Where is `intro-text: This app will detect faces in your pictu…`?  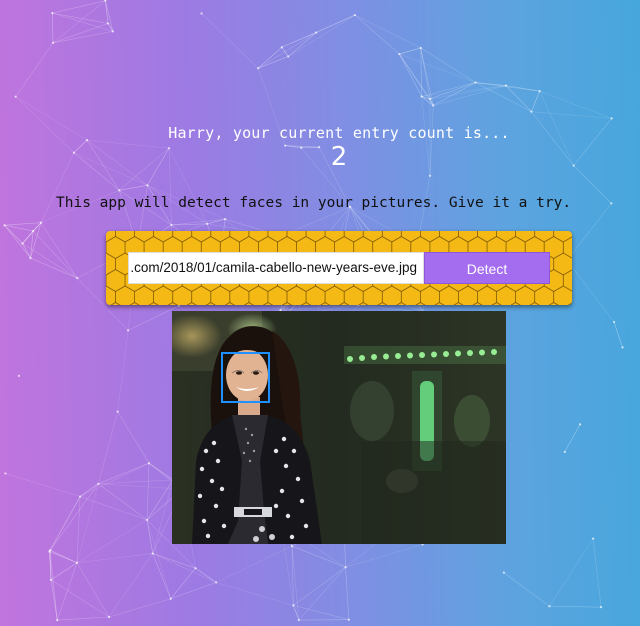 intro-text: This app will detect faces in your pictu… is located at coordinates (314, 203).